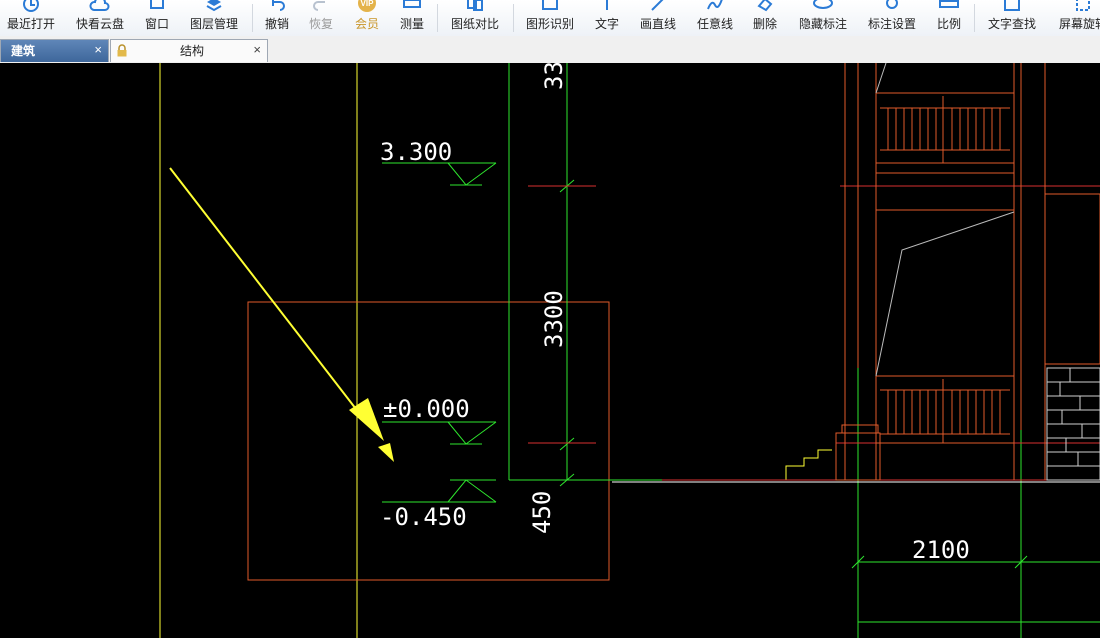  I want to click on freehand-icon, so click(715, 5).